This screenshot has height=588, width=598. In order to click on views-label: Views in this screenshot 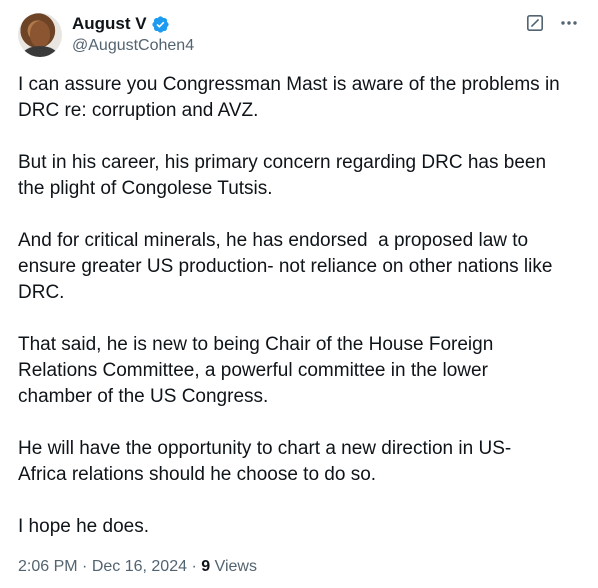, I will do `click(233, 566)`.